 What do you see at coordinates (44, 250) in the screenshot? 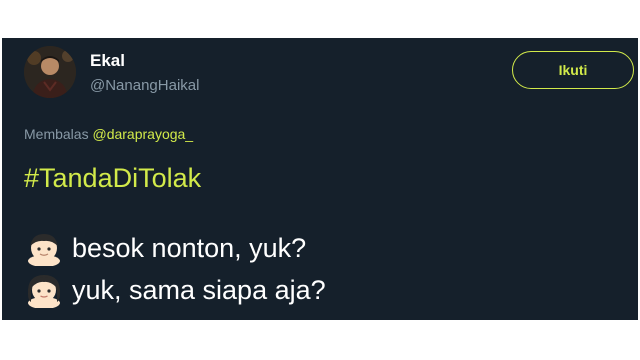
I see `boy-face-icon` at bounding box center [44, 250].